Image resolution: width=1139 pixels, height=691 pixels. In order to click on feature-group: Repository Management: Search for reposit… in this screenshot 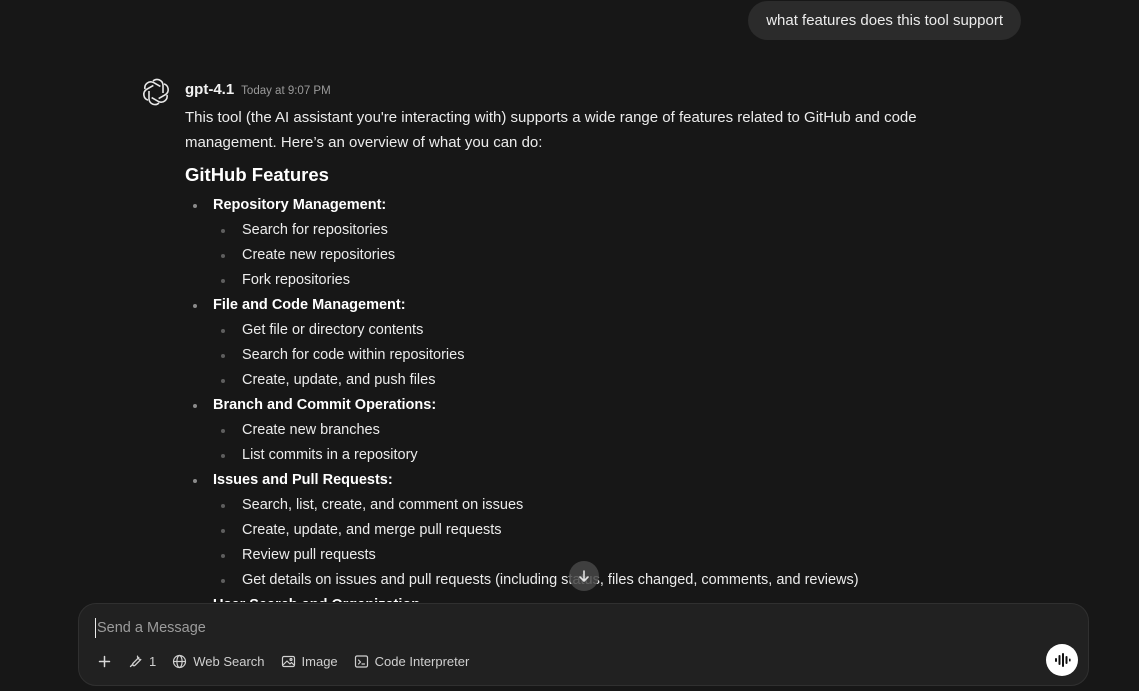, I will do `click(575, 243)`.